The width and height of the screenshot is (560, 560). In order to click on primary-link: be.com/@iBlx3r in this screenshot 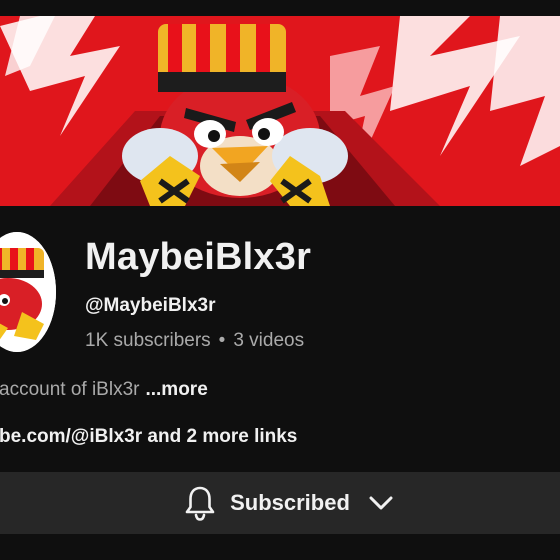, I will do `click(71, 436)`.